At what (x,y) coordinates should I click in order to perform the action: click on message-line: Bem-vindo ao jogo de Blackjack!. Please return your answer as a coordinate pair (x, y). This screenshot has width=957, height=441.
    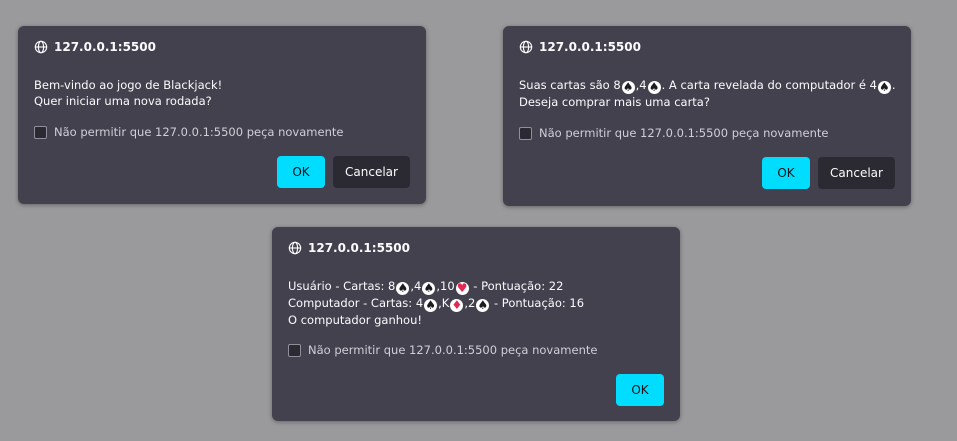
    Looking at the image, I should click on (128, 85).